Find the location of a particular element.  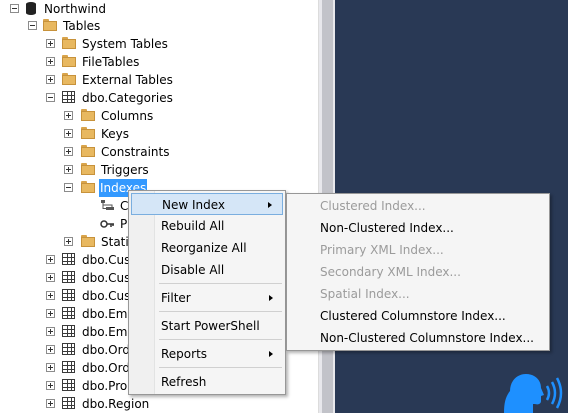

menu-item-reports: Reports is located at coordinates (207, 354).